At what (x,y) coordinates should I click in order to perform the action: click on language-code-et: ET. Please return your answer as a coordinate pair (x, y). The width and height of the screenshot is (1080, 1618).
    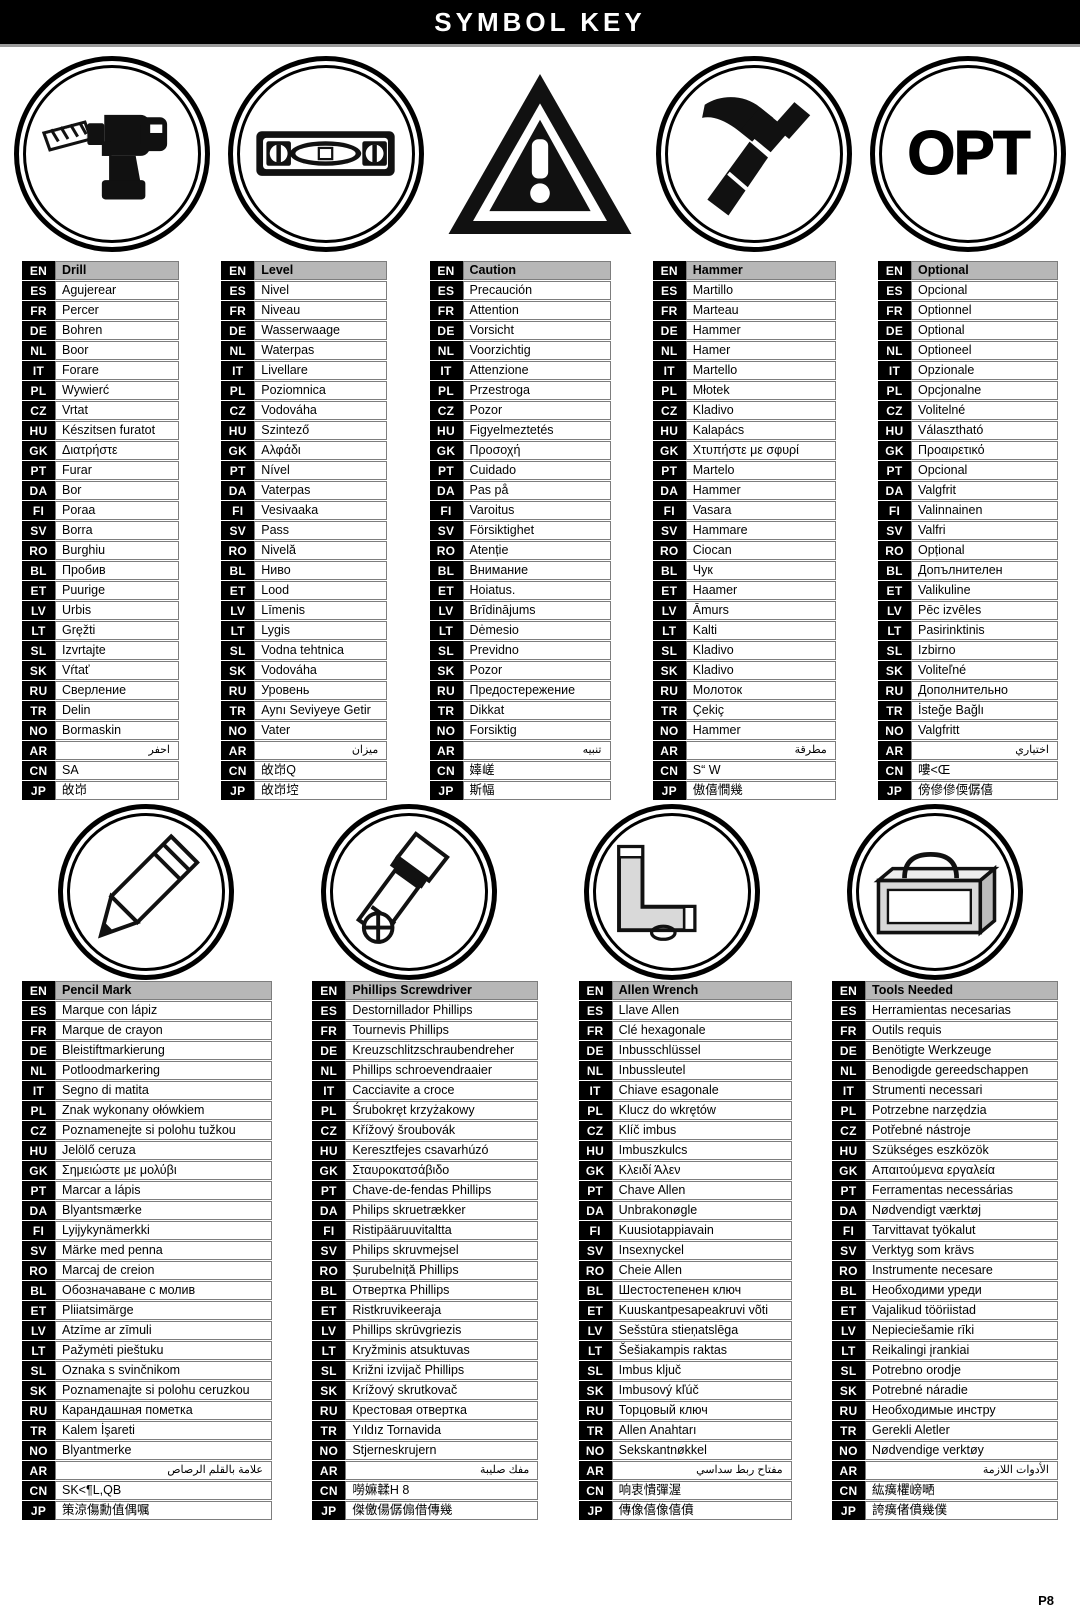
    Looking at the image, I should click on (595, 1310).